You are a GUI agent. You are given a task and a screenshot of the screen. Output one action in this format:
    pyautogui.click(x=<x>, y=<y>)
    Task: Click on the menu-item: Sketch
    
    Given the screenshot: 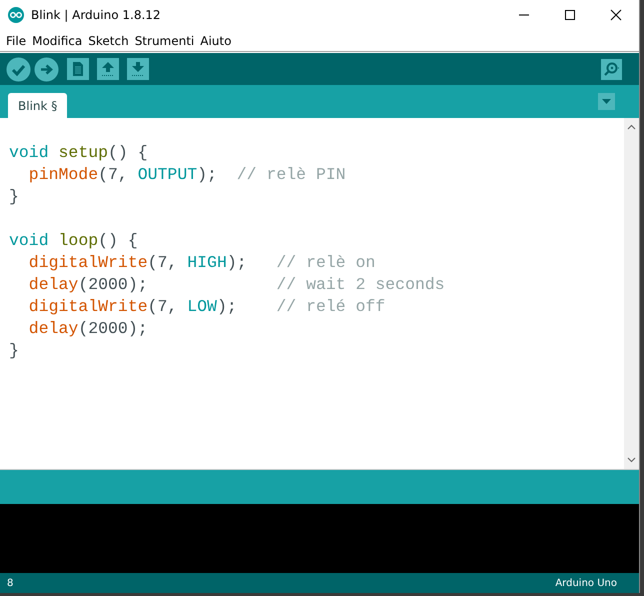 What is the action you would take?
    pyautogui.click(x=108, y=41)
    